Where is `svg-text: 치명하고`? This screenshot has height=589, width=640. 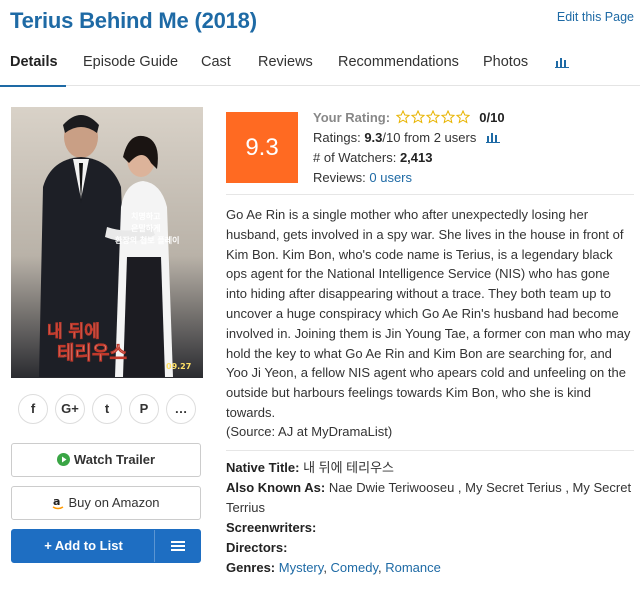
svg-text: 치명하고 is located at coordinates (146, 216).